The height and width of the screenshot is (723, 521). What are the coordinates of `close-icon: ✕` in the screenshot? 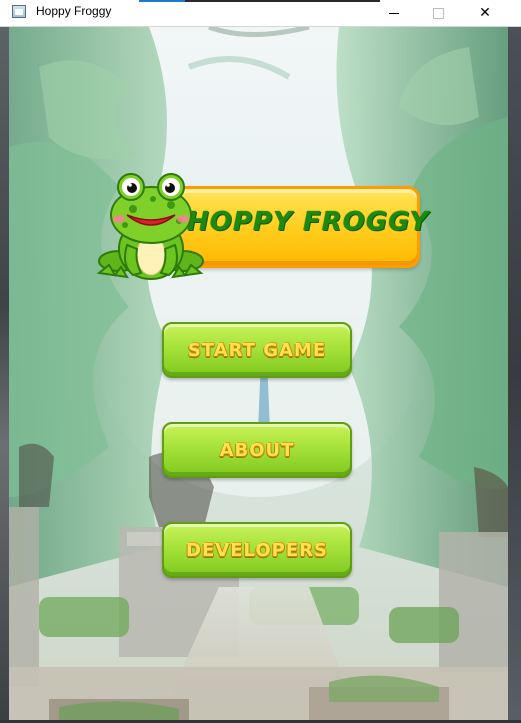 It's located at (485, 13).